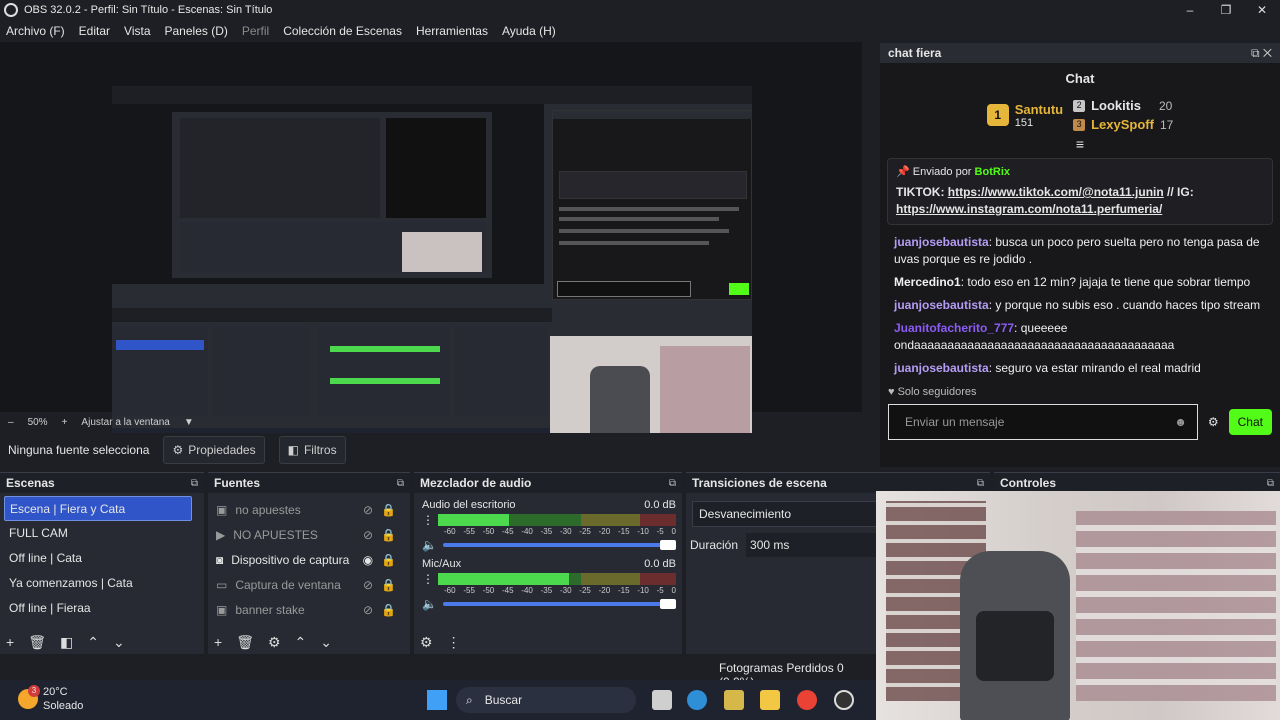 This screenshot has height=720, width=1280. What do you see at coordinates (1080, 78) in the screenshot?
I see `chat-title: Chat` at bounding box center [1080, 78].